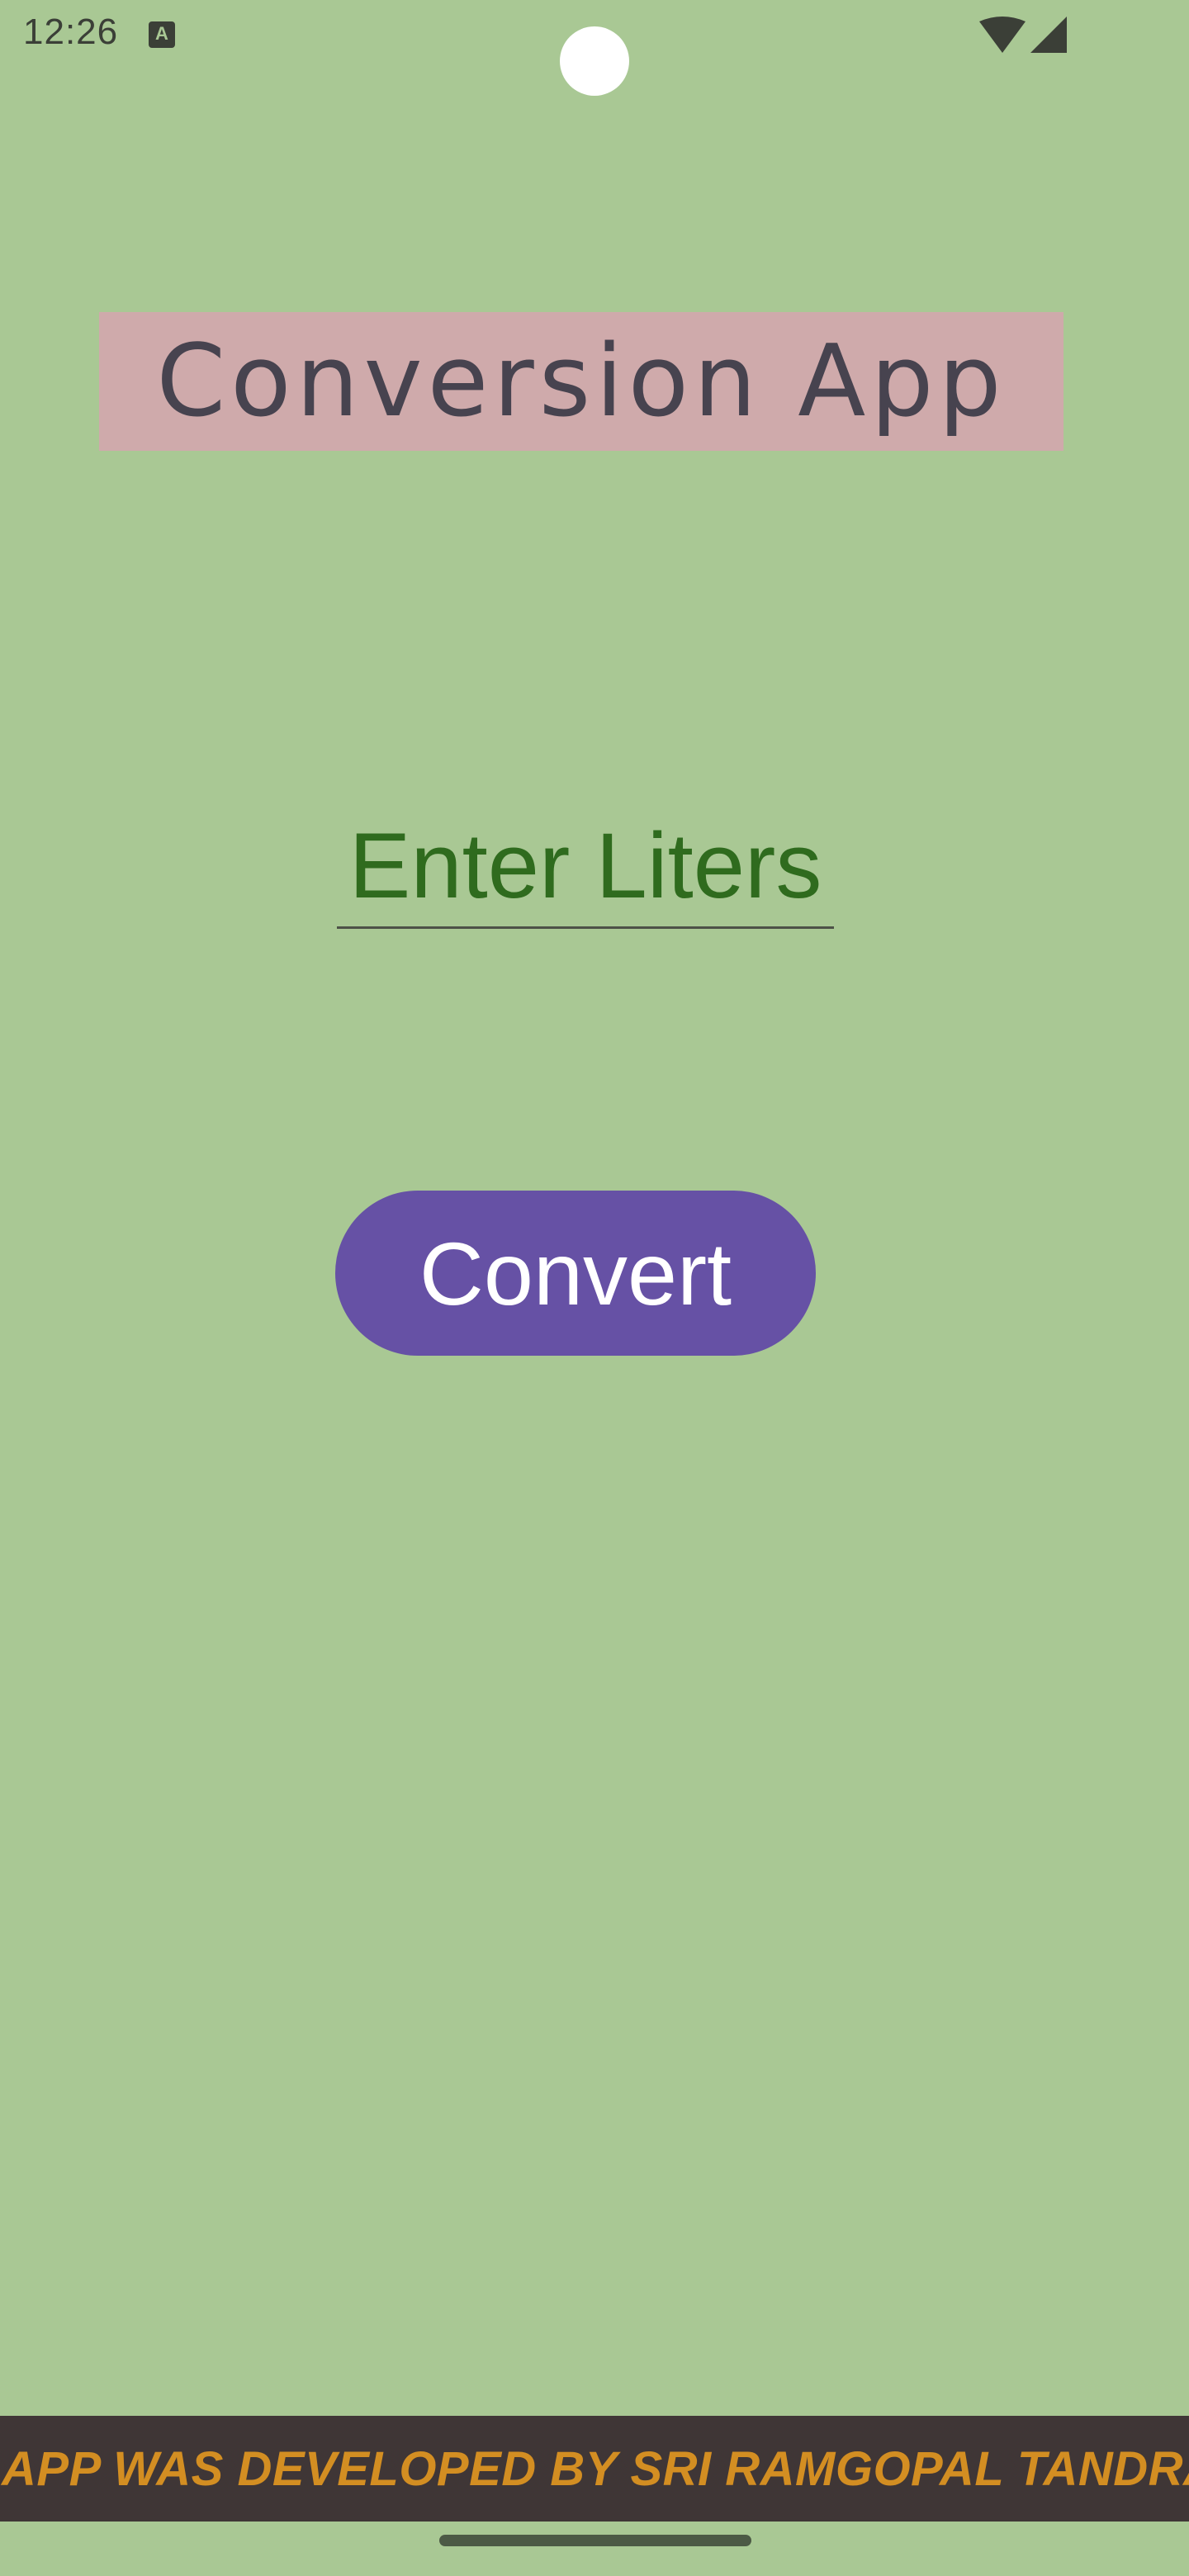  I want to click on app-title-banner: Conversion App, so click(581, 381).